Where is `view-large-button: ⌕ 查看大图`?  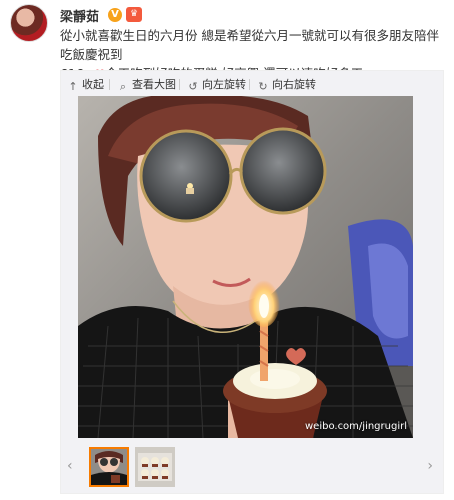 view-large-button: ⌕ 查看大图 is located at coordinates (146, 84).